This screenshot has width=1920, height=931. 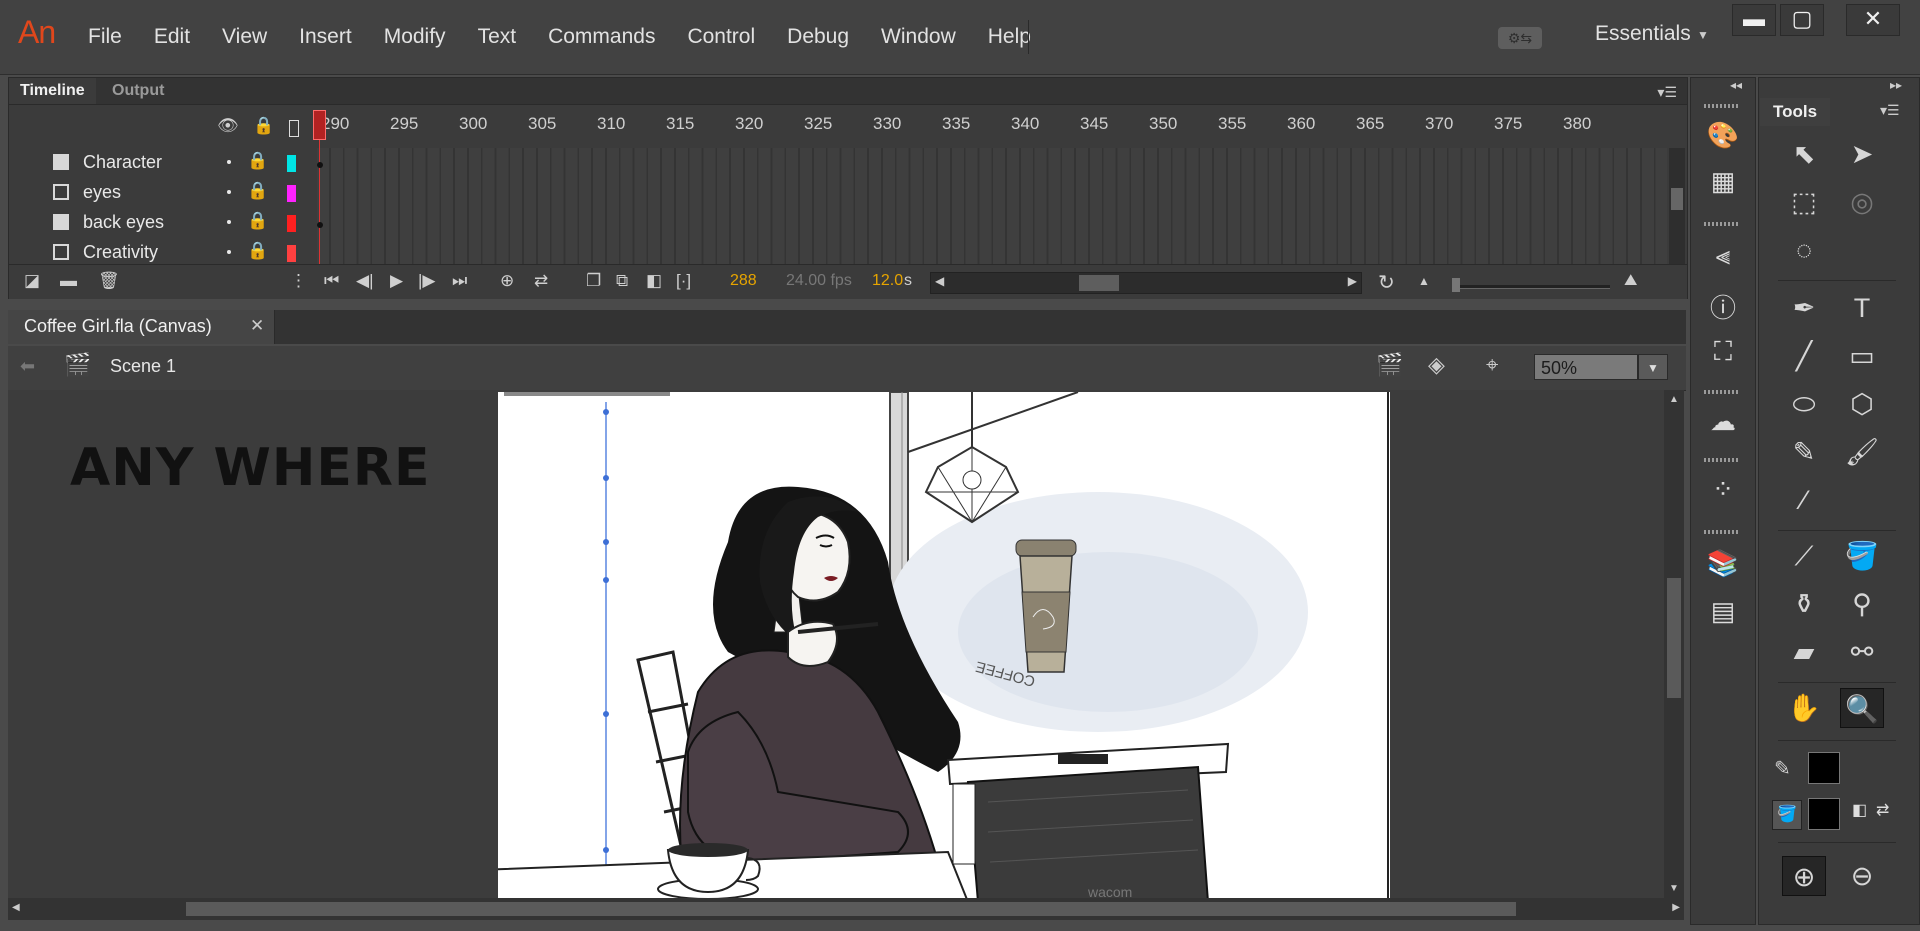 What do you see at coordinates (1873, 20) in the screenshot?
I see `close-window-button: ✕` at bounding box center [1873, 20].